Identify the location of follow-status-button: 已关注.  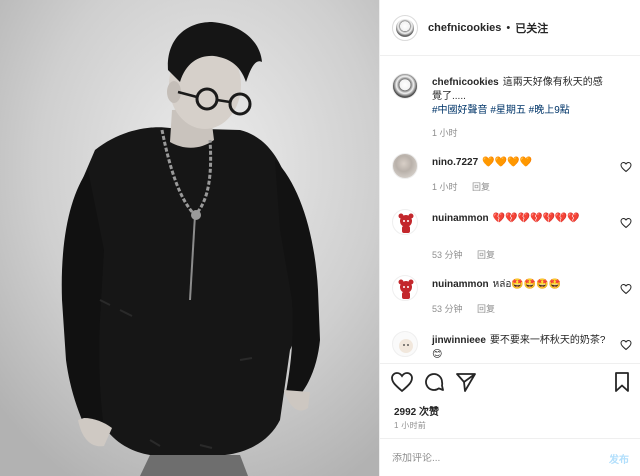
(531, 28).